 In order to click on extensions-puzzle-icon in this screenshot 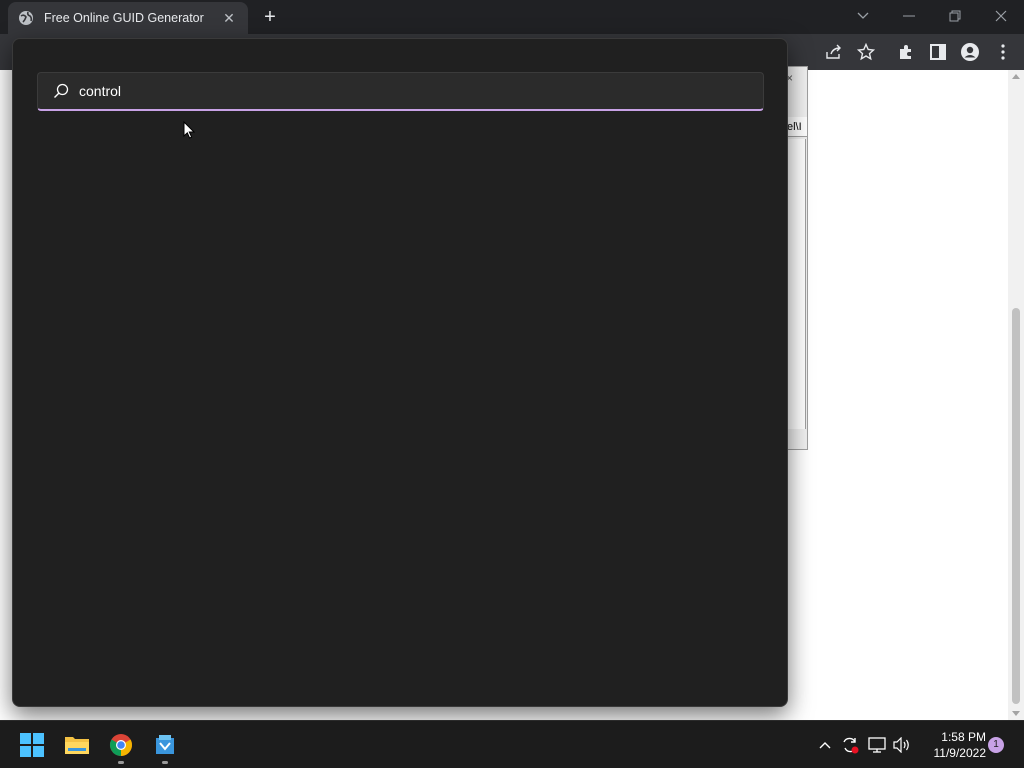, I will do `click(906, 52)`.